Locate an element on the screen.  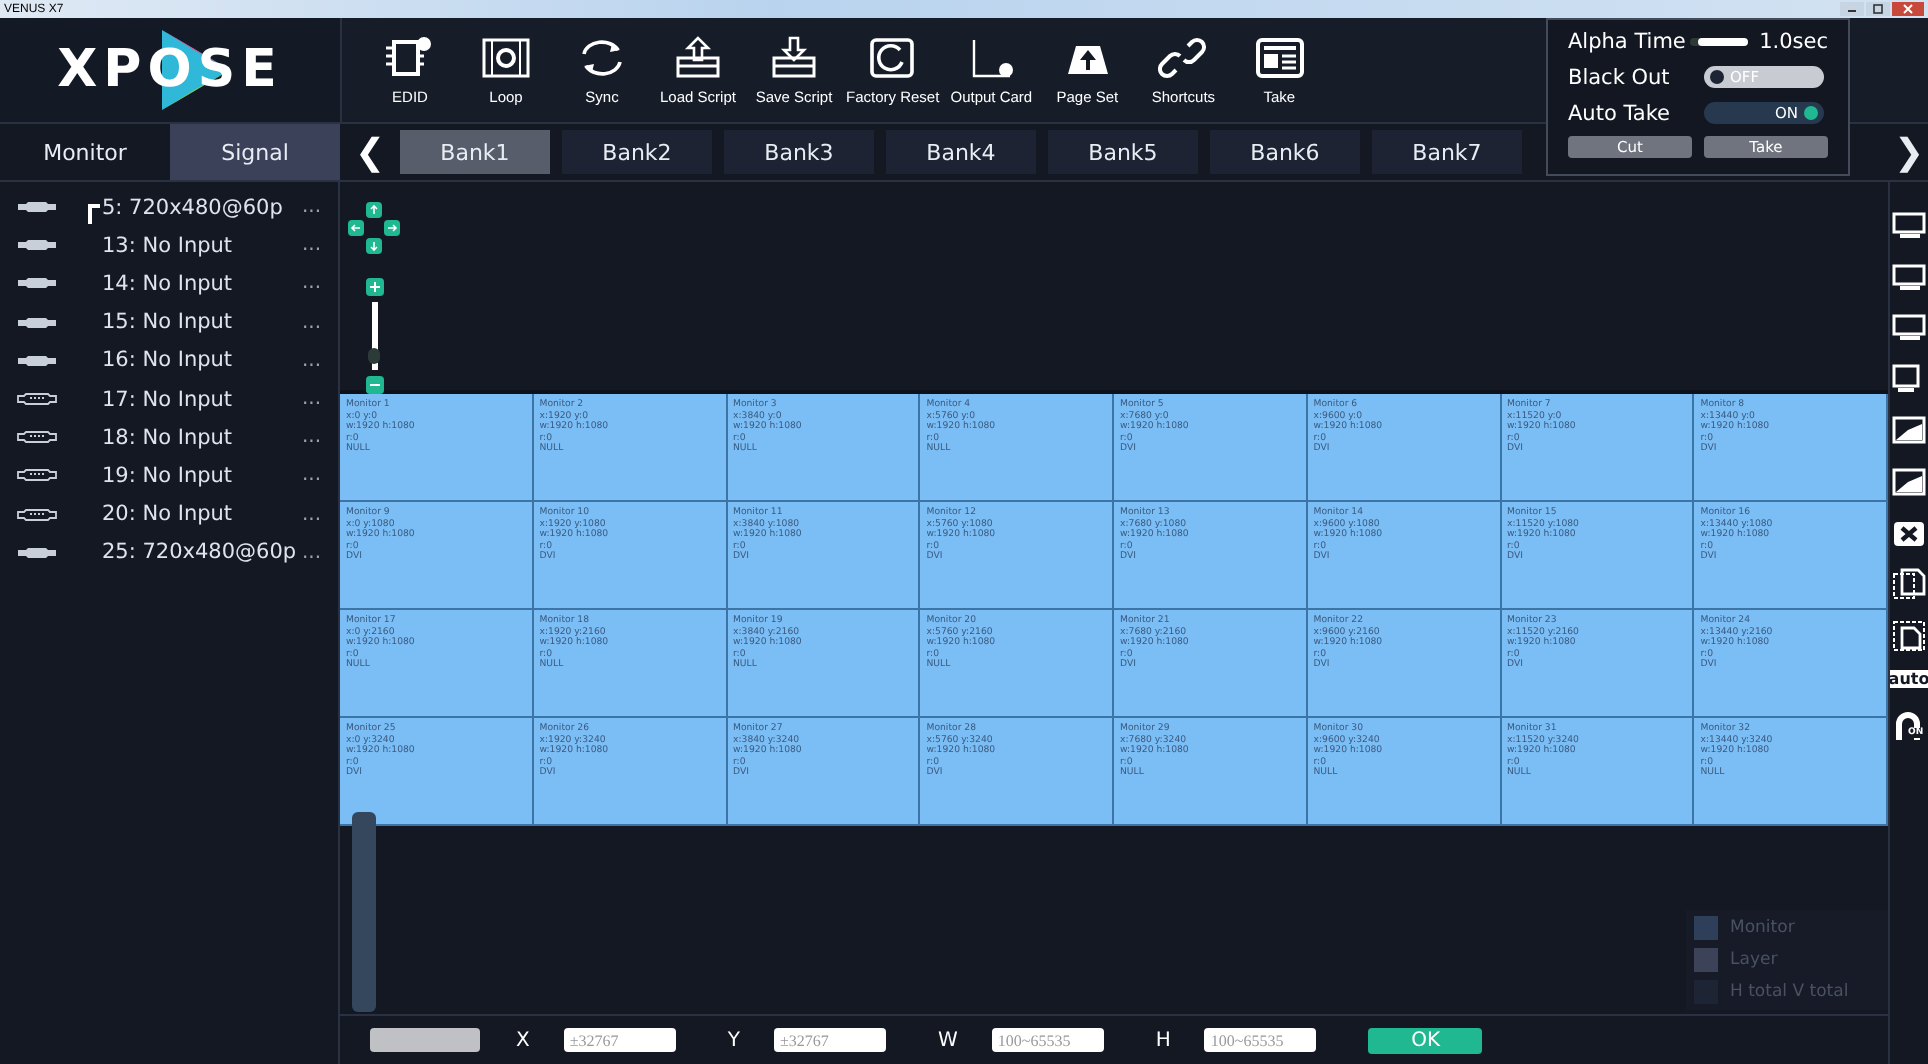
bank-tab: Bank6 is located at coordinates (1285, 152).